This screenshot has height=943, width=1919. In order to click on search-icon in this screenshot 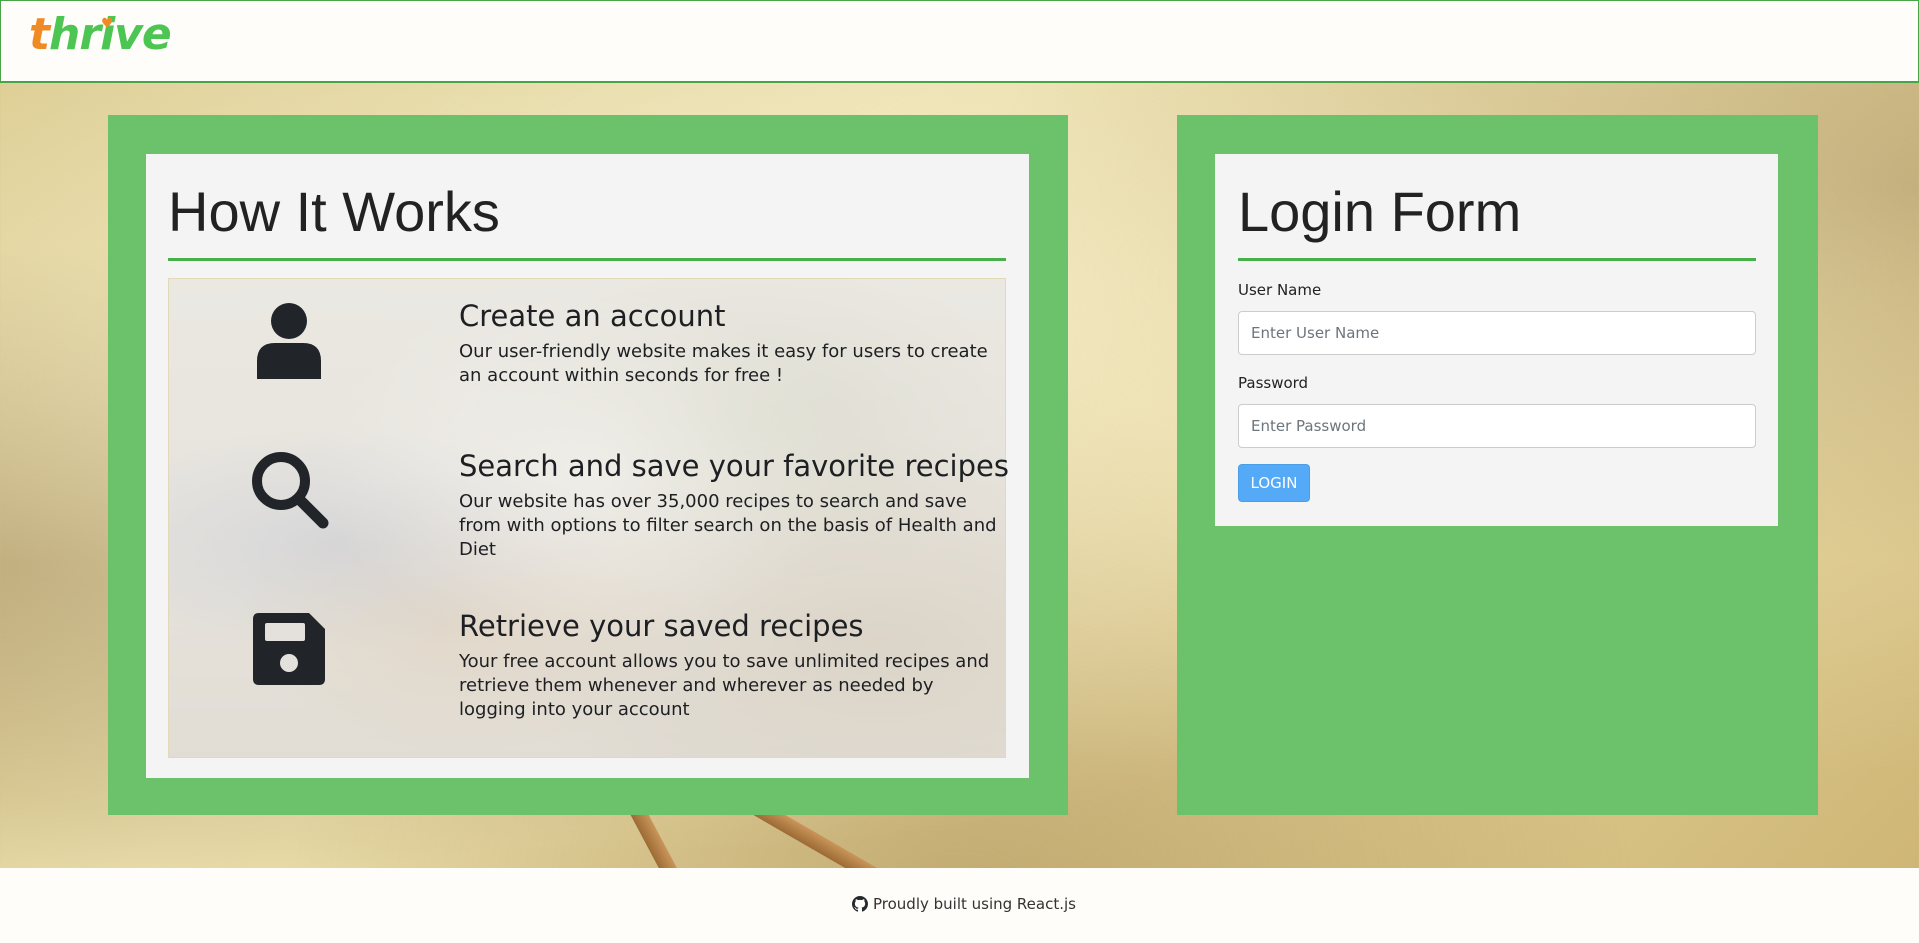, I will do `click(290, 490)`.